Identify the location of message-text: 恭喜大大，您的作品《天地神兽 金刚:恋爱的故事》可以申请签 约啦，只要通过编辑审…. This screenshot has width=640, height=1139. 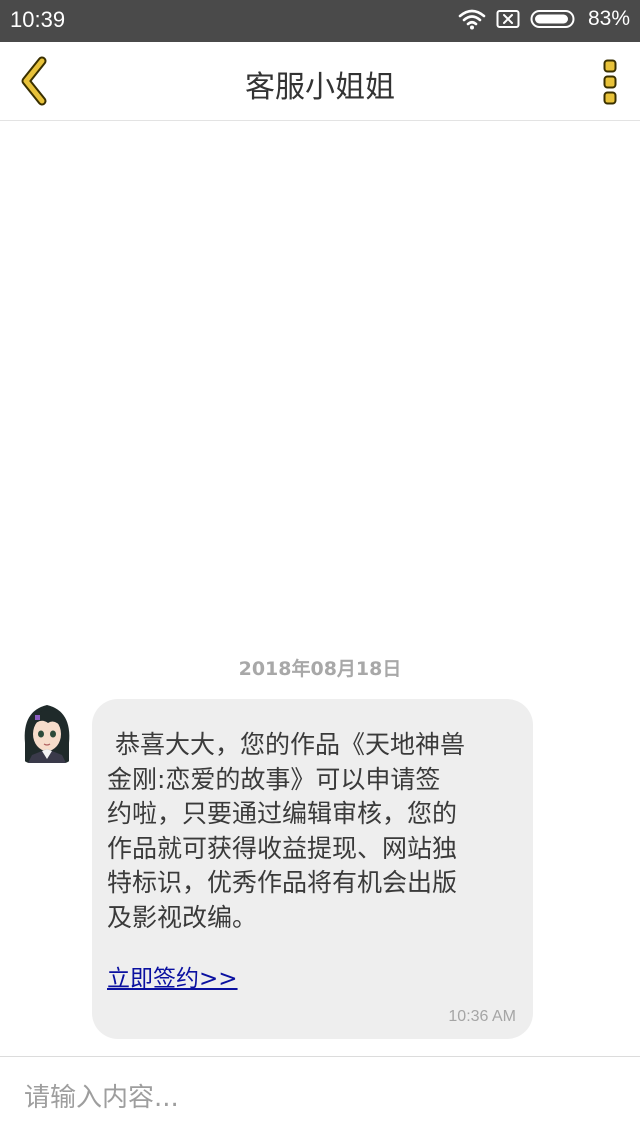
(286, 831).